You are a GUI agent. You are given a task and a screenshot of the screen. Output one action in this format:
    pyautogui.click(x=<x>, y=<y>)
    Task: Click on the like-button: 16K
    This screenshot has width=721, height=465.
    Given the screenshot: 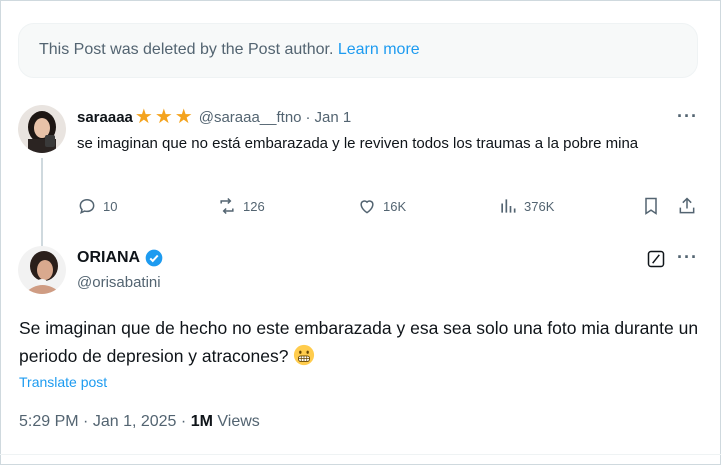 What is the action you would take?
    pyautogui.click(x=381, y=206)
    